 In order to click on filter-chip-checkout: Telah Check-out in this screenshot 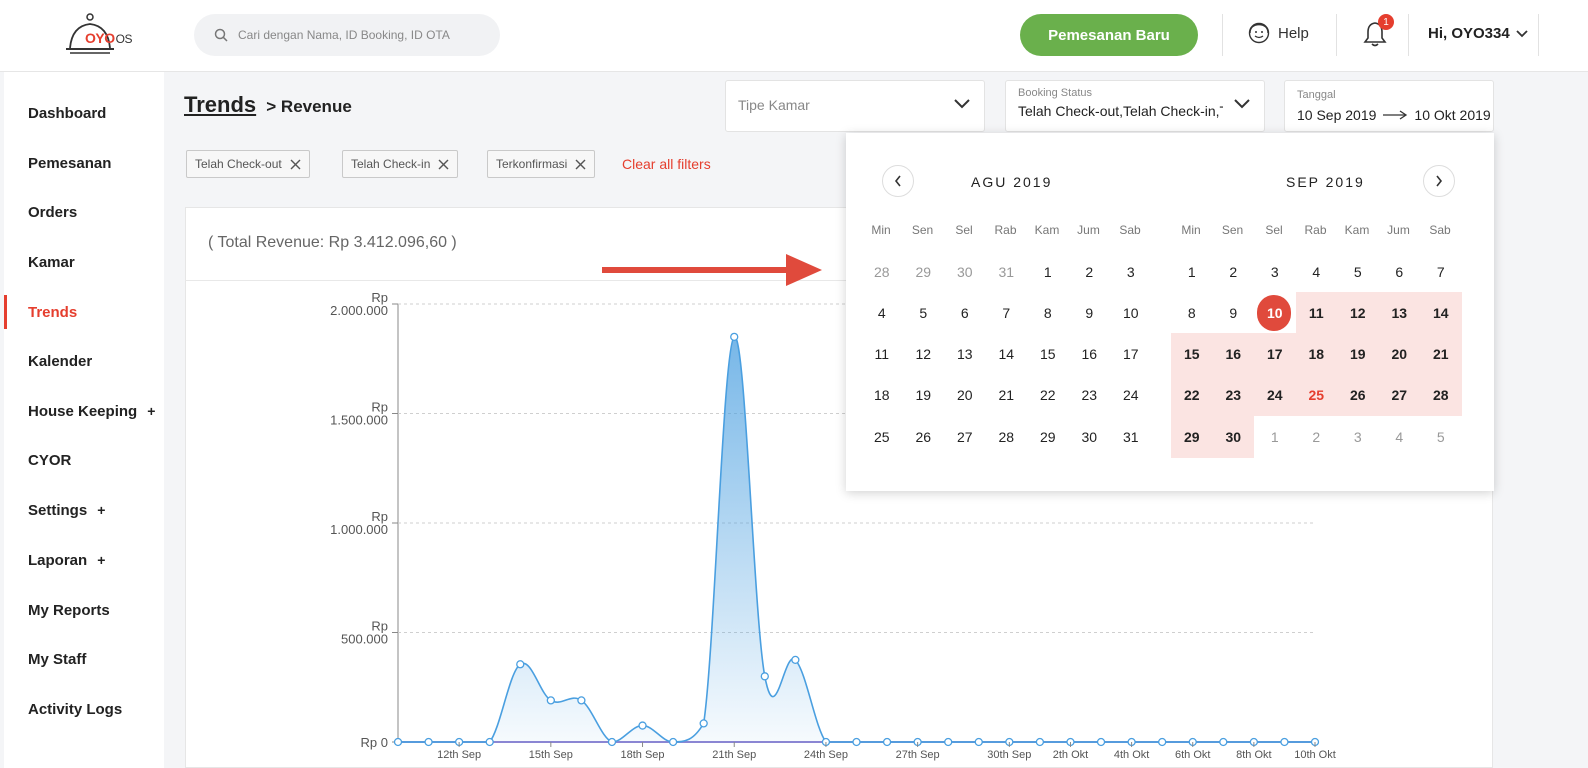, I will do `click(248, 164)`.